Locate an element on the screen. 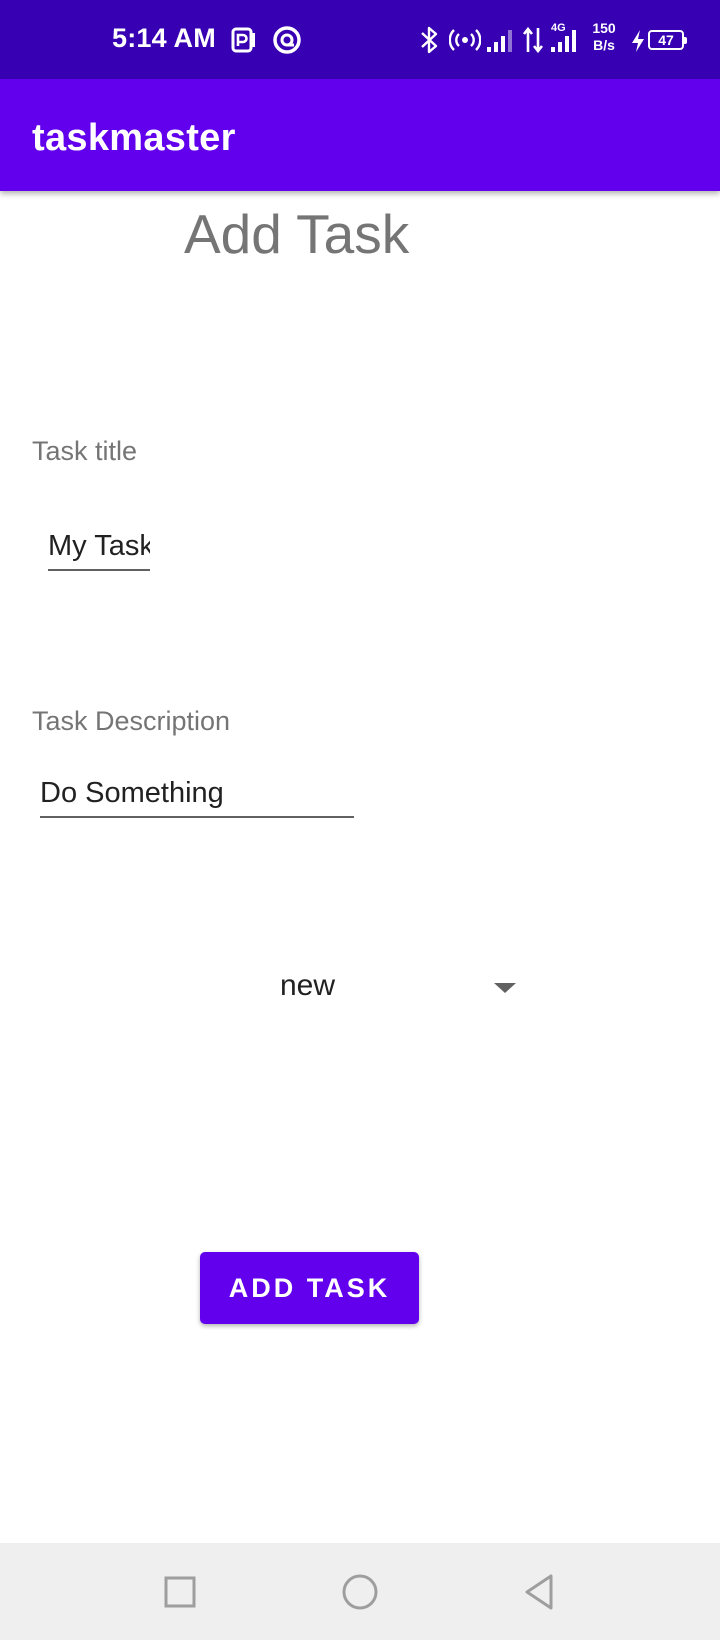 This screenshot has width=720, height=1640. charging-icon is located at coordinates (638, 41).